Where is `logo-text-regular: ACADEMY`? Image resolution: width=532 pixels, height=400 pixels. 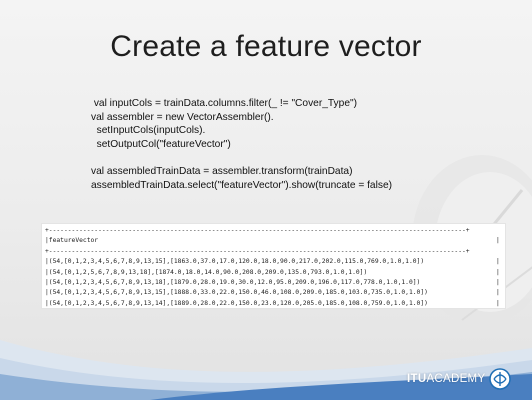 logo-text-regular: ACADEMY is located at coordinates (456, 379).